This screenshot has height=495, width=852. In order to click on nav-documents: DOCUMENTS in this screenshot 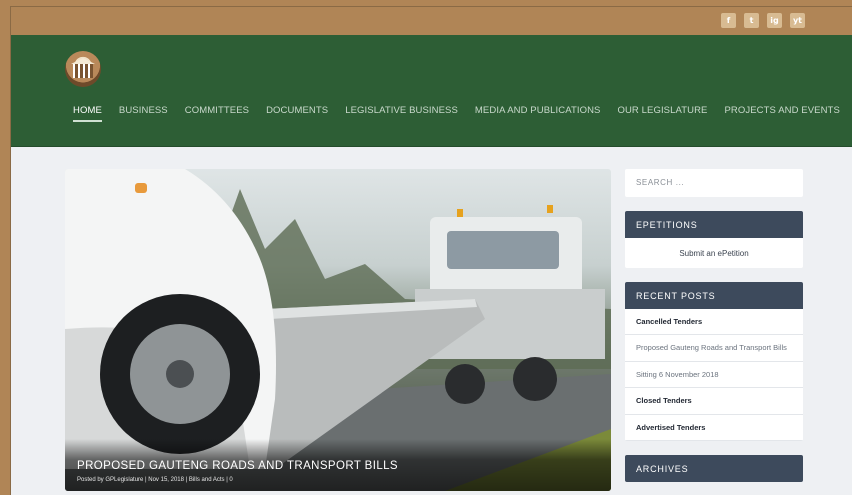, I will do `click(297, 113)`.